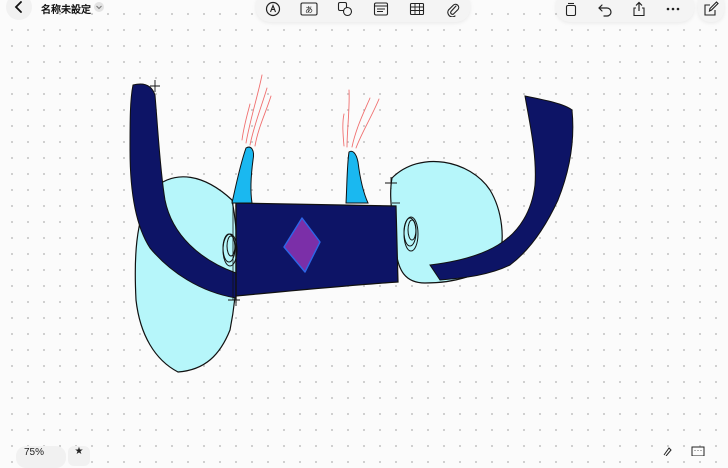  What do you see at coordinates (79, 451) in the screenshot?
I see `star-icon: ★` at bounding box center [79, 451].